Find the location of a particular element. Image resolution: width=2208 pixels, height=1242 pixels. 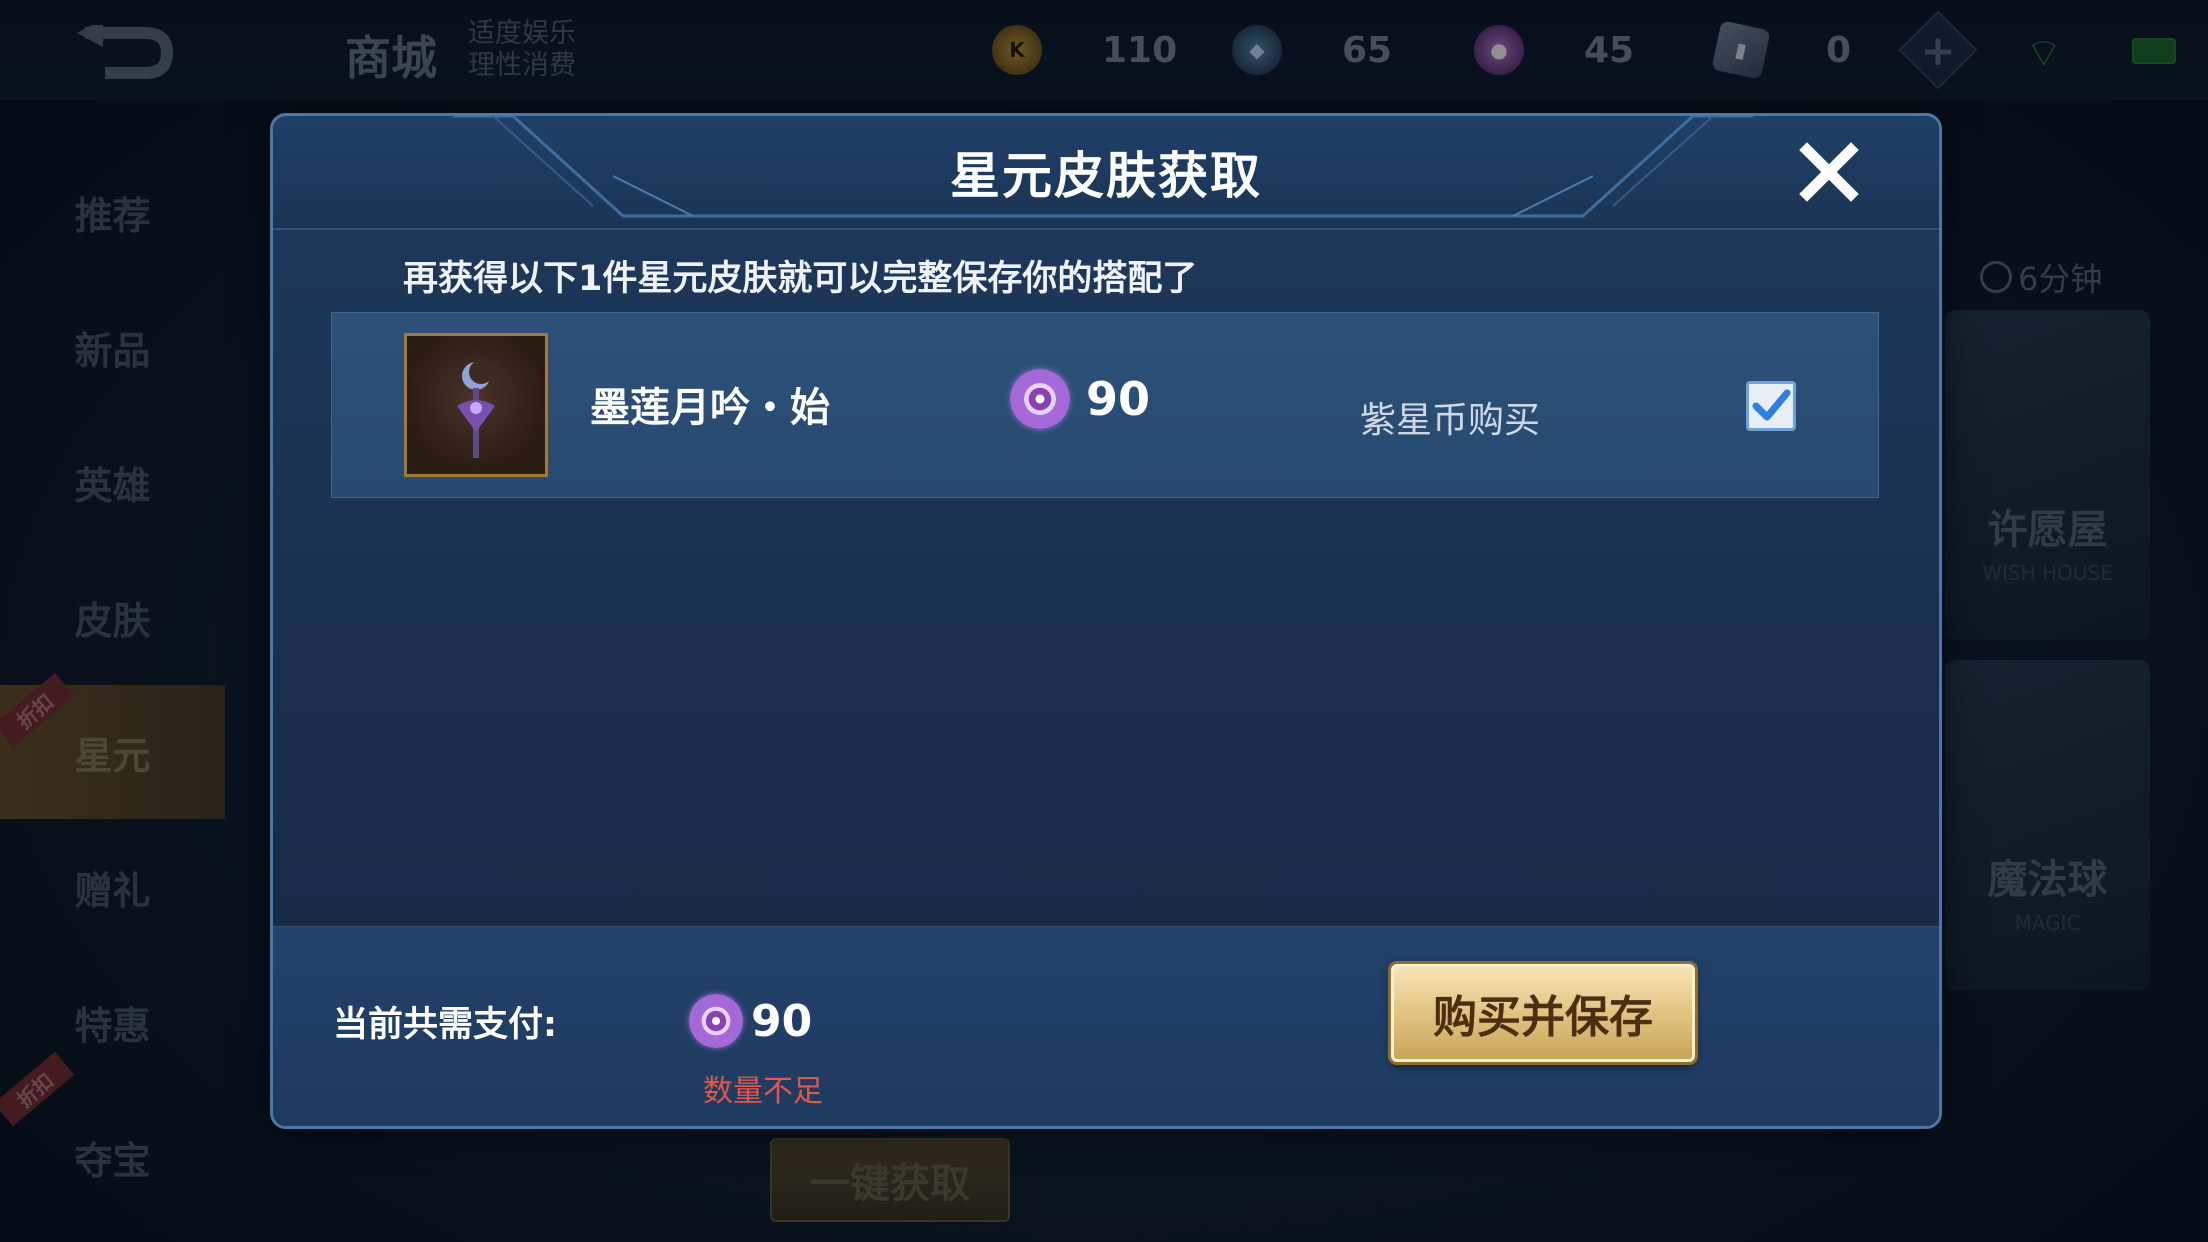

total-value: 90 is located at coordinates (782, 1021).